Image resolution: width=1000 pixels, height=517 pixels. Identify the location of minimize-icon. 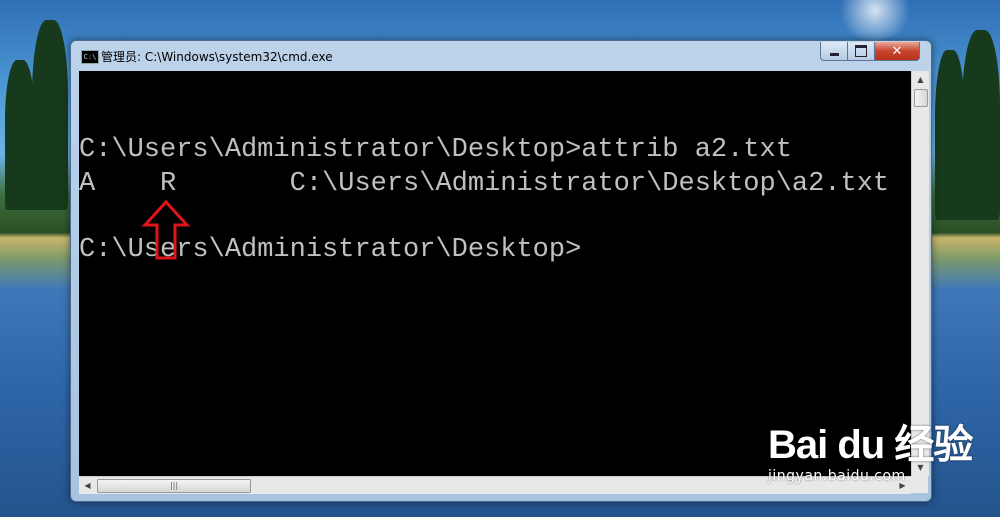
(834, 54).